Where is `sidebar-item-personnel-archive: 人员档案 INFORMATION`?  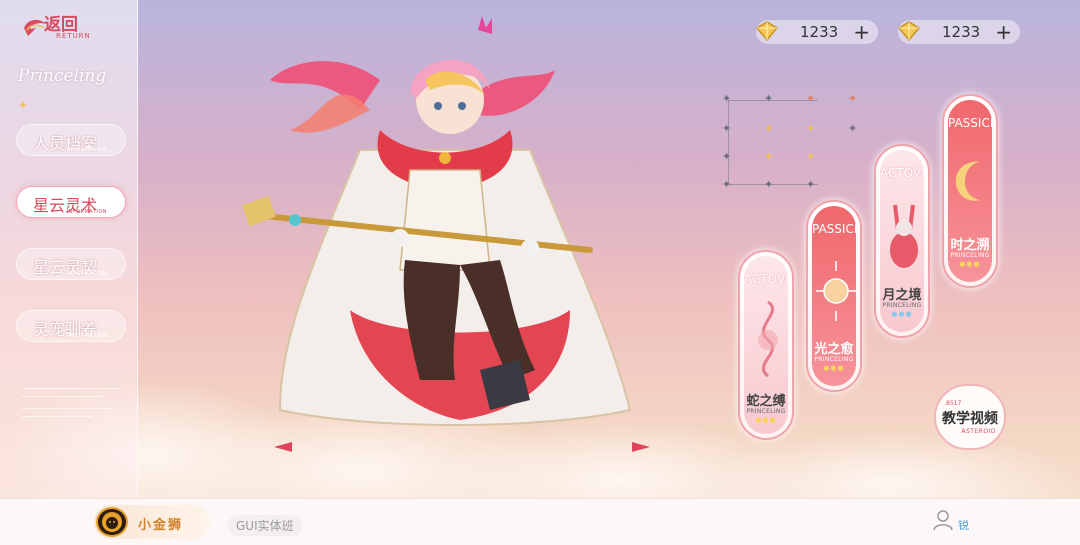 sidebar-item-personnel-archive: 人员档案 INFORMATION is located at coordinates (71, 140).